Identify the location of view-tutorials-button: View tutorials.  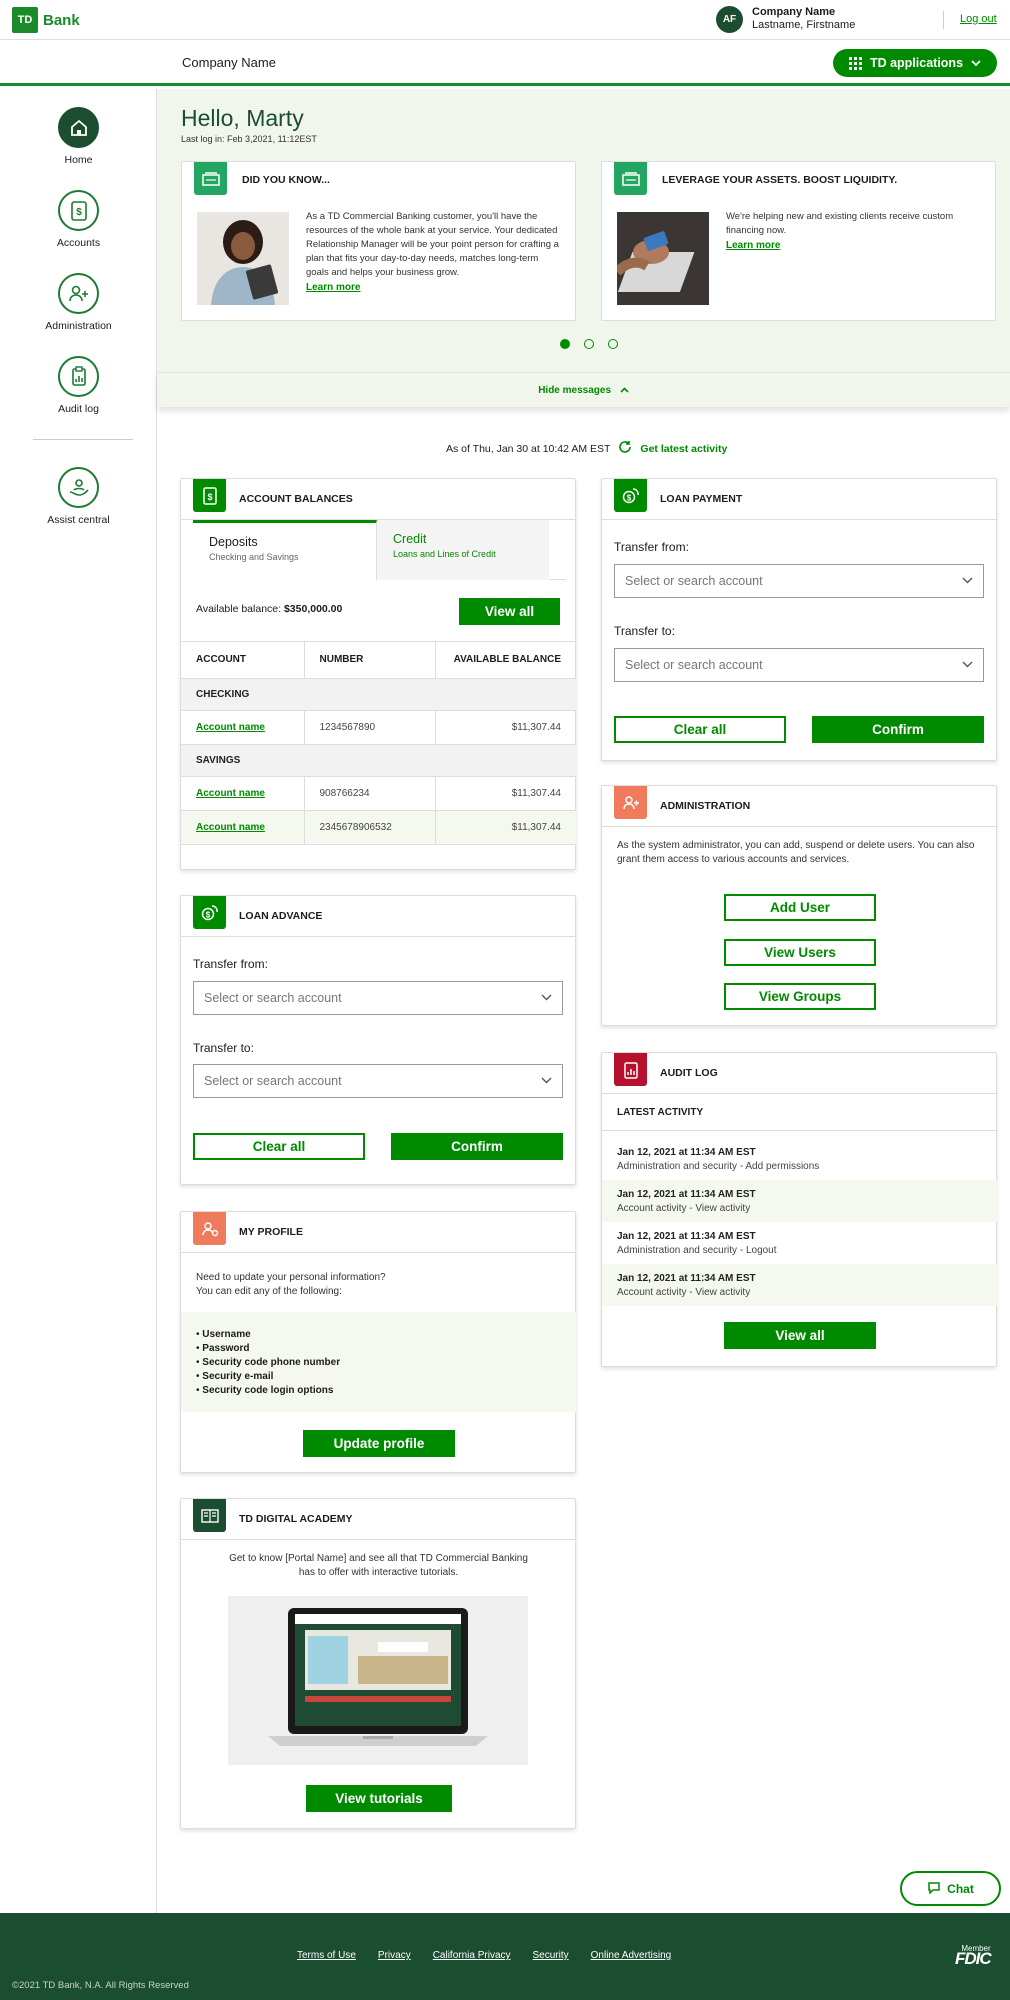
(379, 1798).